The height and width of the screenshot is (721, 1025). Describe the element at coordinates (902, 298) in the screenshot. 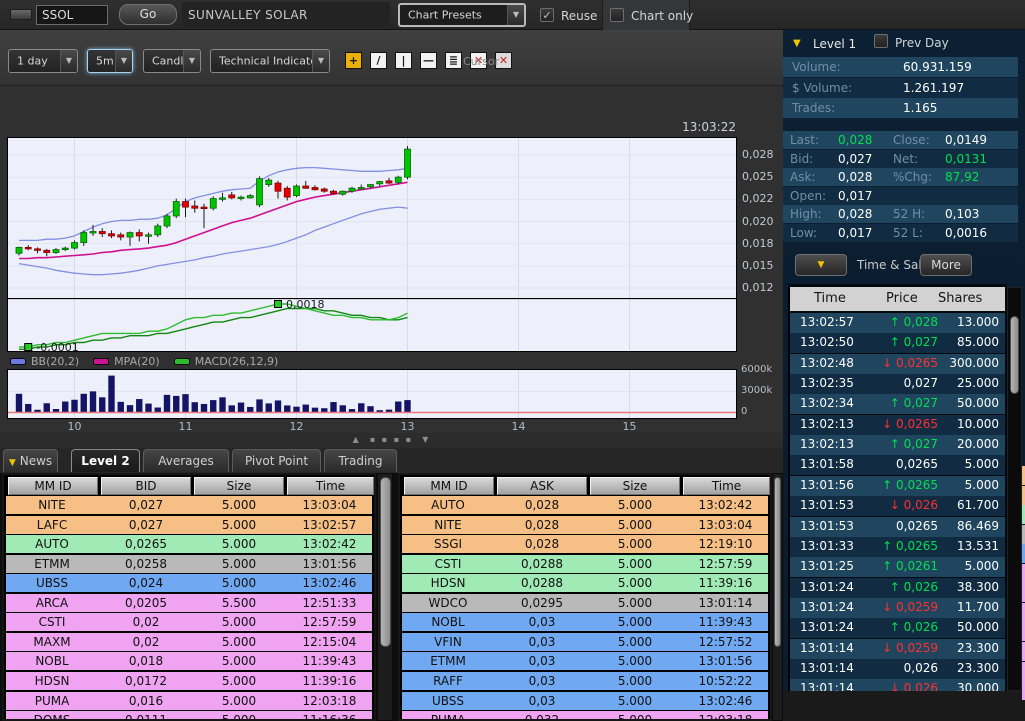

I see `time-sales-header-price: Price` at that location.